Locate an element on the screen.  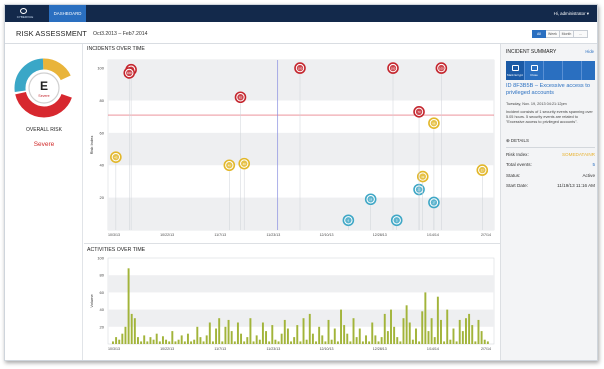
range-tab-all: All is located at coordinates (539, 34).